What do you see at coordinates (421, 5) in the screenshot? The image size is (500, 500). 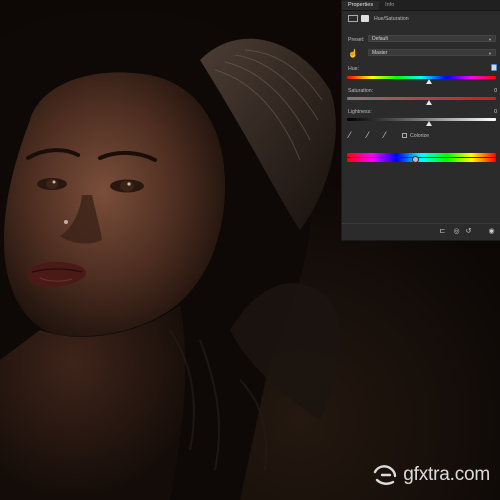 I see `panel-tabs: Properties Info` at bounding box center [421, 5].